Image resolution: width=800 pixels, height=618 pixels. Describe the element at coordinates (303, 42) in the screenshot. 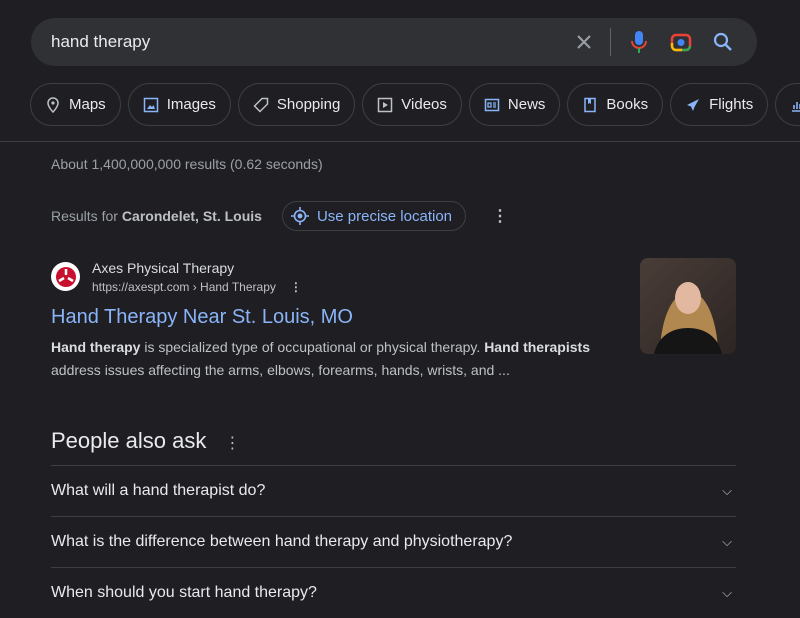

I see `search-input: hand therapy` at that location.